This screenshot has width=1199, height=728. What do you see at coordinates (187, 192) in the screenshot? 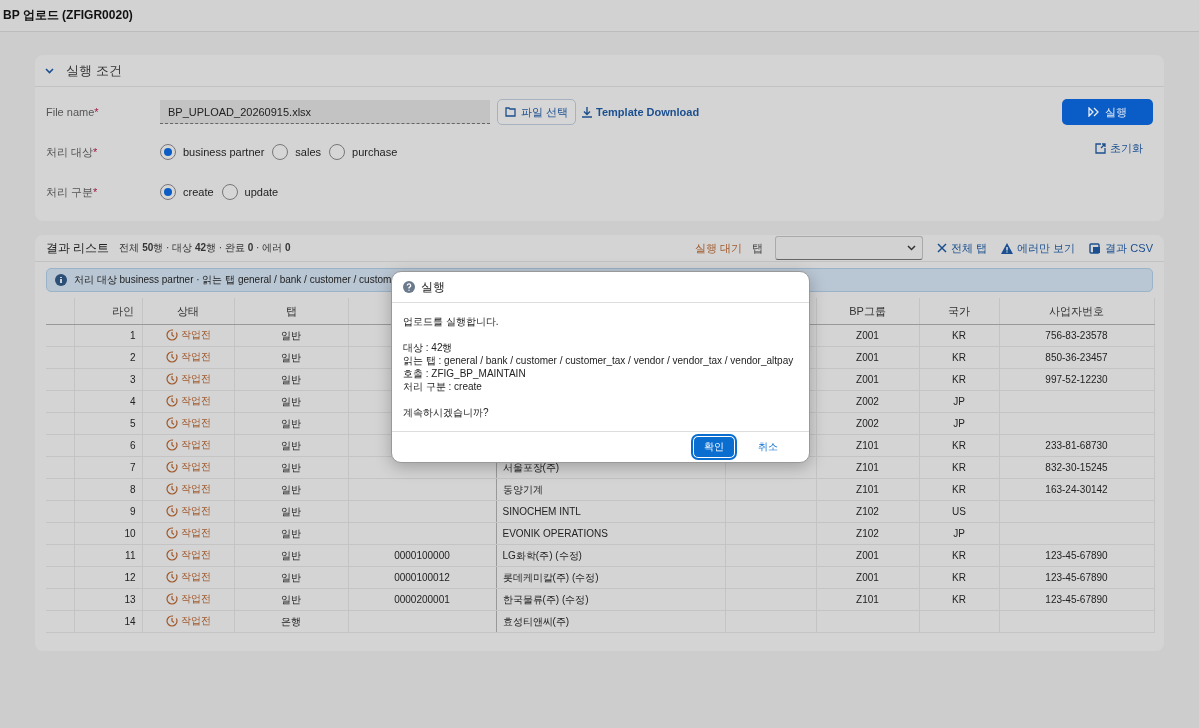
I see `radio-option: create` at bounding box center [187, 192].